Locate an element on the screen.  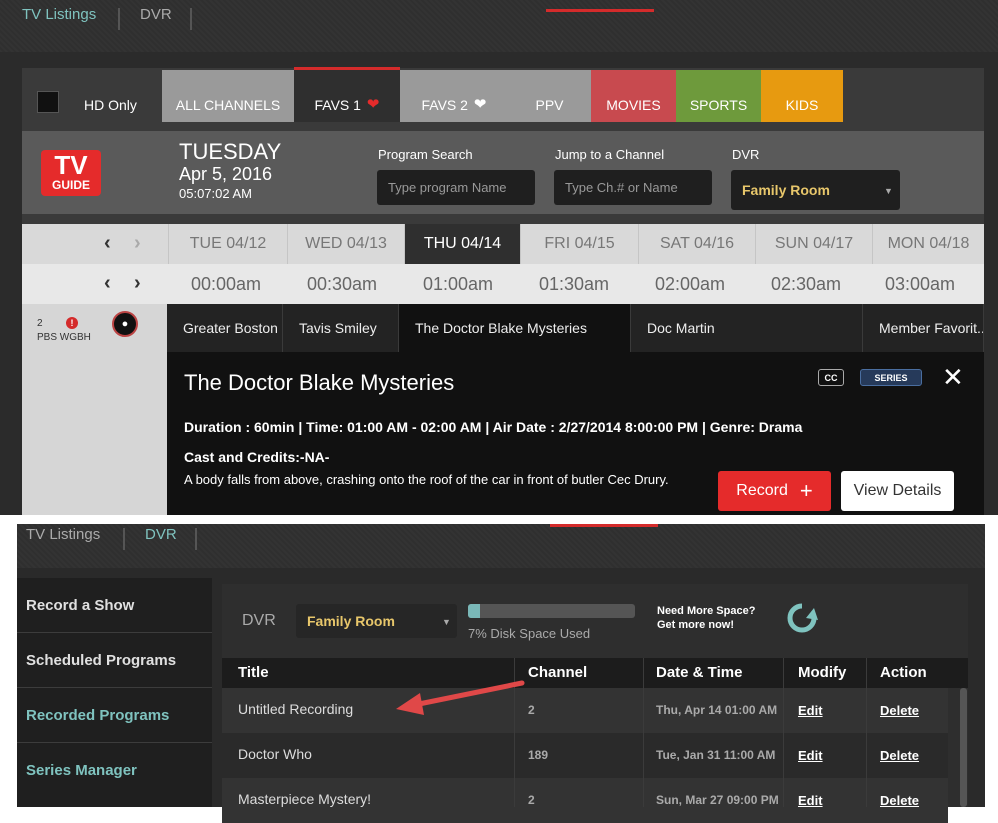
sidebar-item-series-manager: Series Manager is located at coordinates (81, 770).